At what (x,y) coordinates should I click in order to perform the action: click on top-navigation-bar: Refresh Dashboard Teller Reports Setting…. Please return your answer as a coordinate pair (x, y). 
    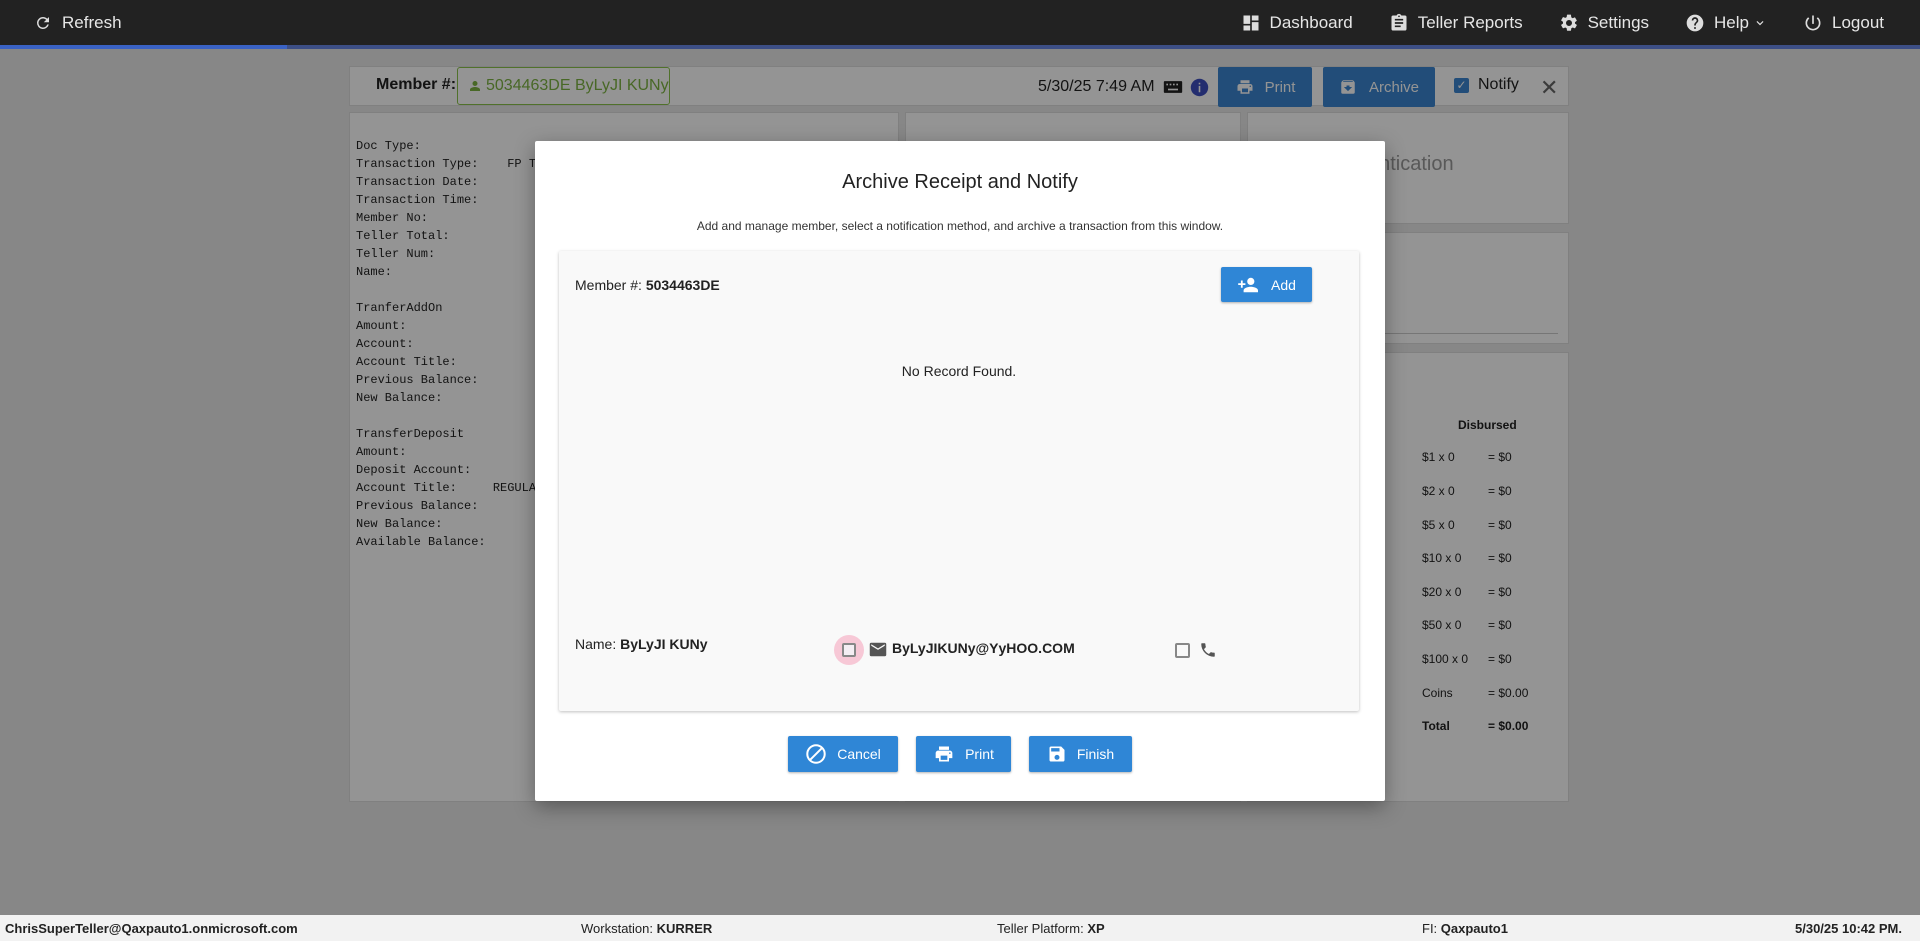
    Looking at the image, I should click on (960, 22).